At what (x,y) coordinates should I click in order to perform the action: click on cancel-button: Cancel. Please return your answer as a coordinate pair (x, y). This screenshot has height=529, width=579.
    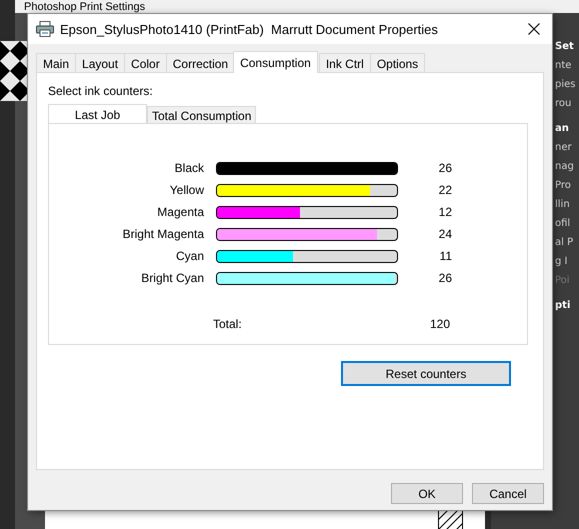
    Looking at the image, I should click on (508, 493).